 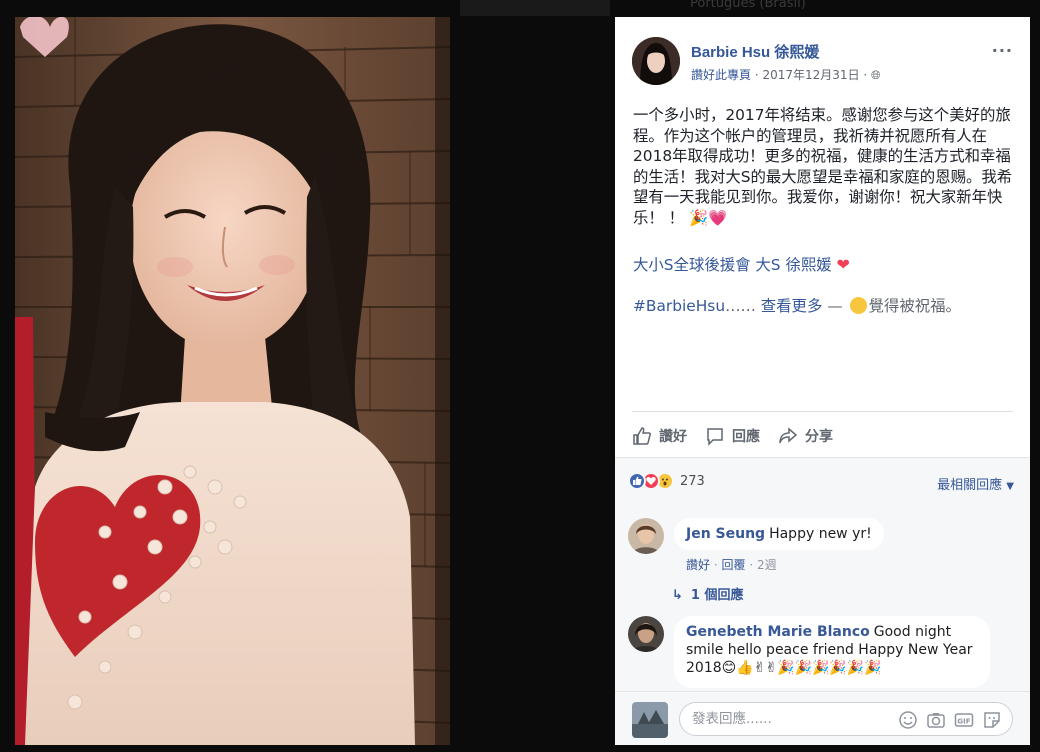 I want to click on sort-label: 最相關回應, so click(x=970, y=485).